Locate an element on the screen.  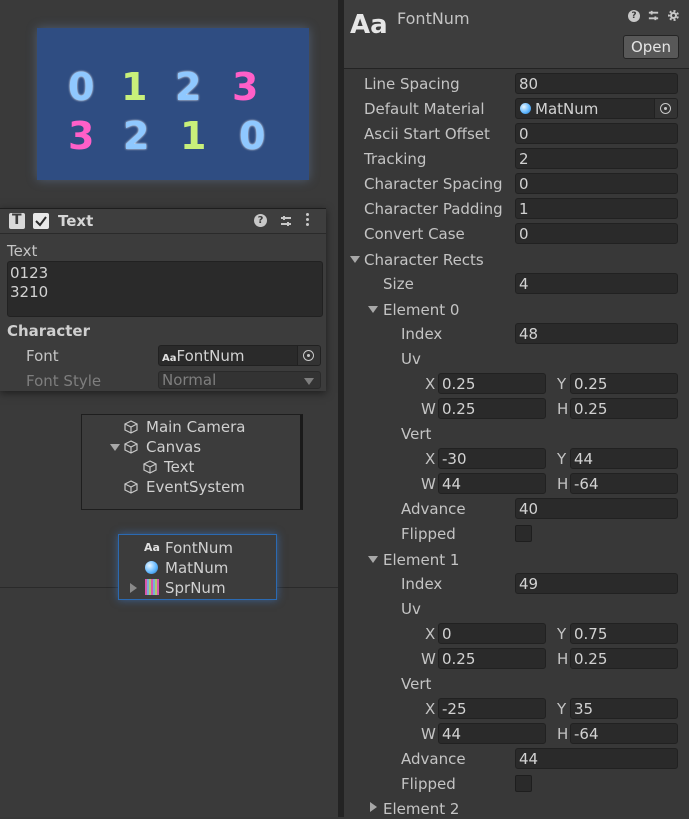
gear-icon is located at coordinates (673, 15).